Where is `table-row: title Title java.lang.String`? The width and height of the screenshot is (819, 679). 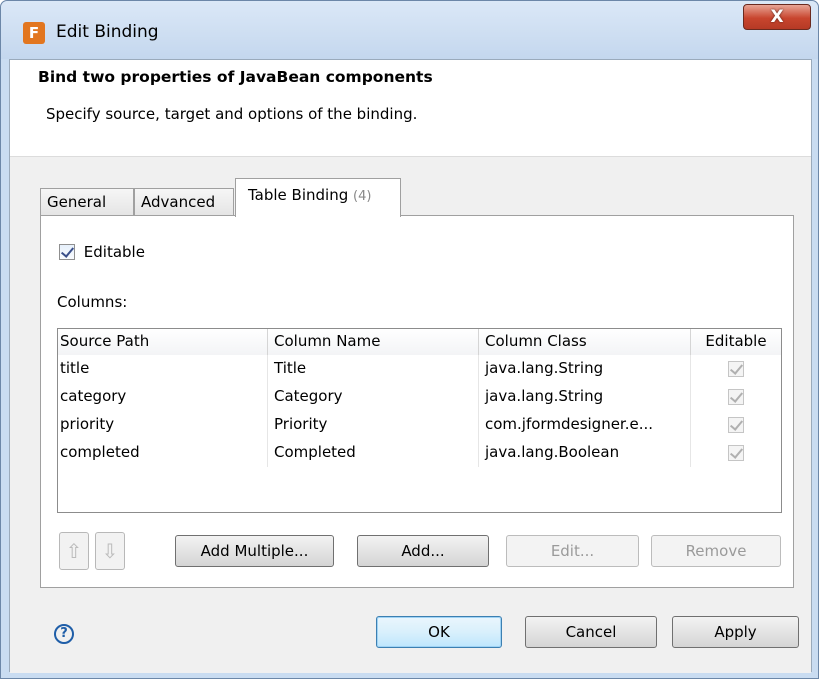 table-row: title Title java.lang.String is located at coordinates (419, 369).